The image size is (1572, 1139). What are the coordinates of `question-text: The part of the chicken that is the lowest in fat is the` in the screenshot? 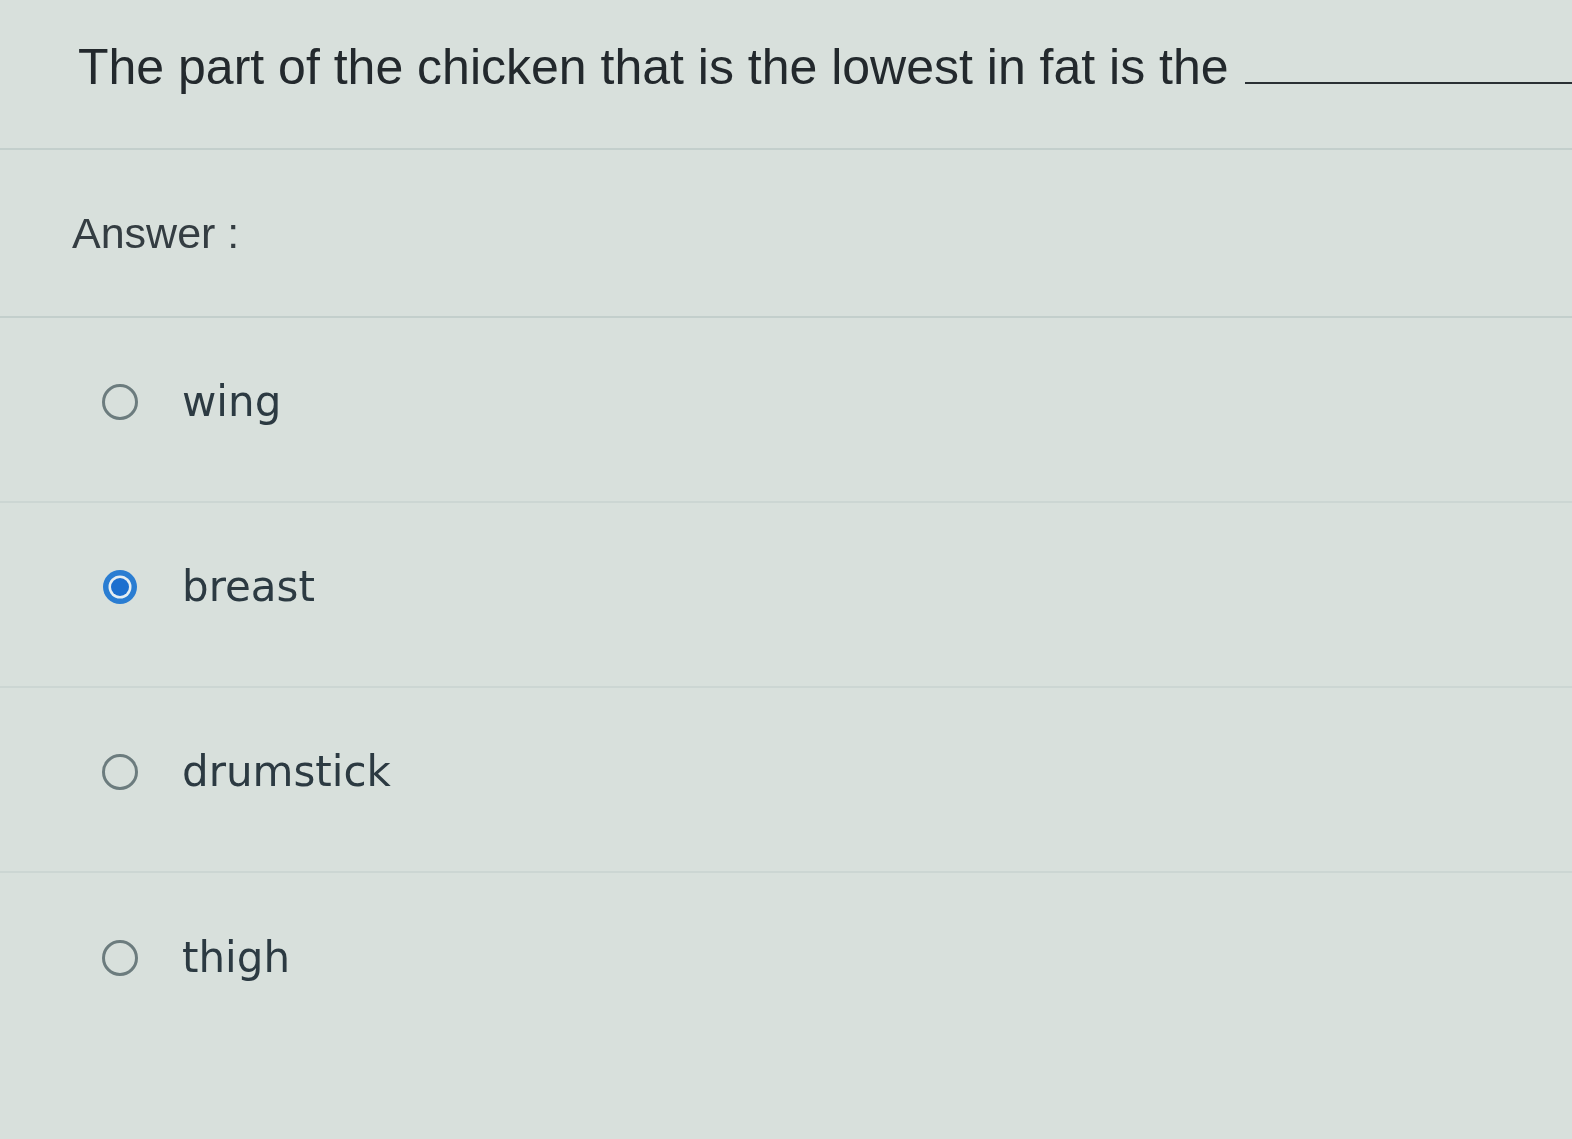 It's located at (653, 67).